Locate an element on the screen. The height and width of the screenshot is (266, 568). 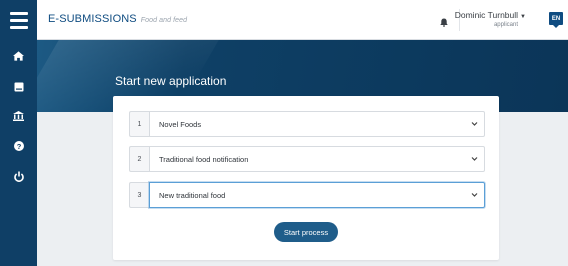
power-icon is located at coordinates (18, 176).